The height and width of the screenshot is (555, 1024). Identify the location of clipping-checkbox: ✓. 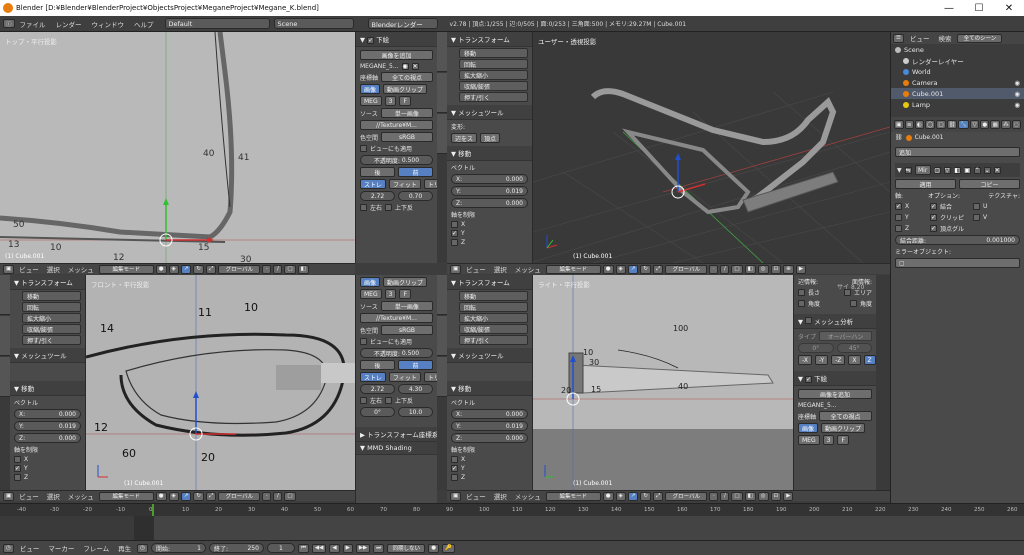
(933, 217).